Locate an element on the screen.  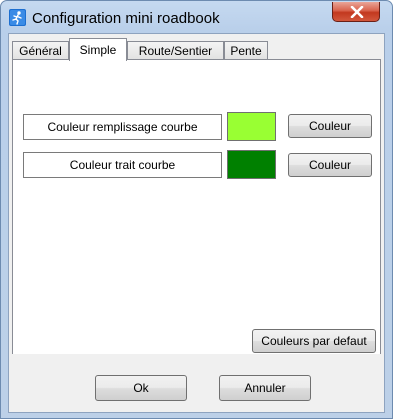
dialog-footer: Ok Annuler is located at coordinates (196, 383).